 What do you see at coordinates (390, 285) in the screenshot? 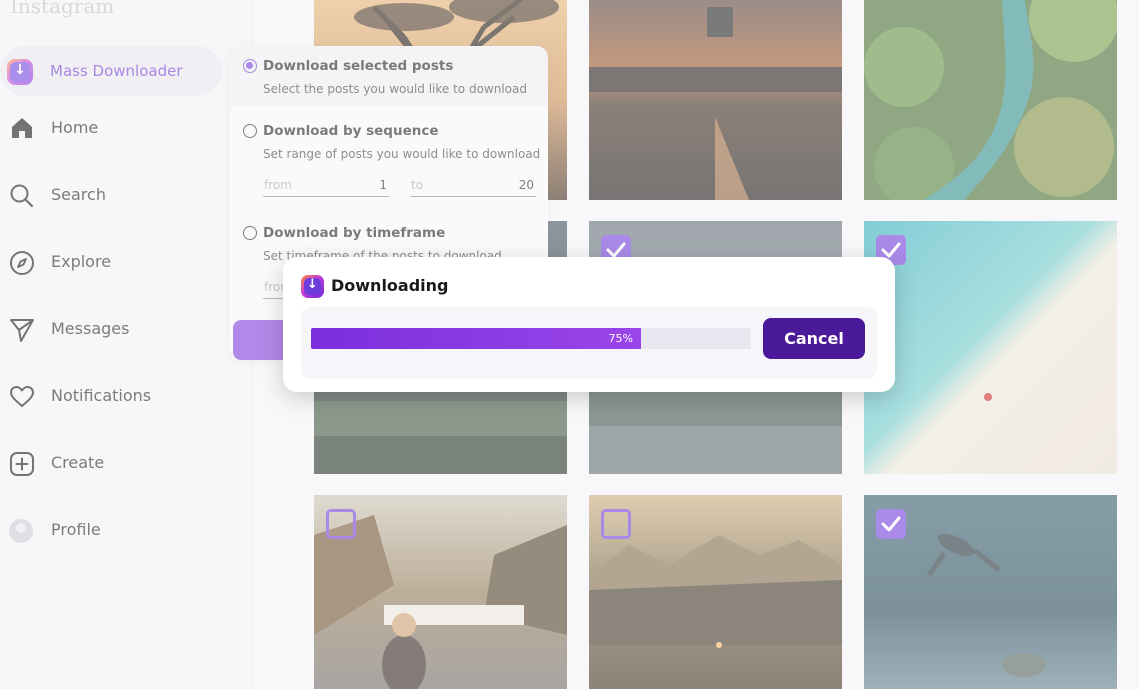
I see `dialog-title: Downloading` at bounding box center [390, 285].